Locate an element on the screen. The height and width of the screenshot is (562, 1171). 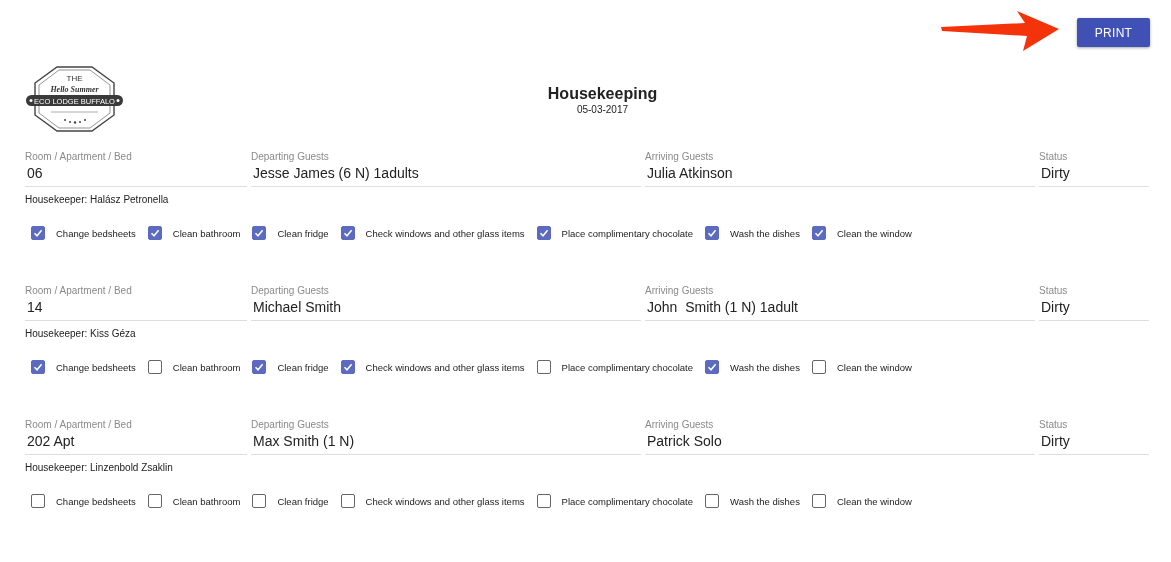
housekeeper-label: Housekeeper: Linzenbold Zsaklin is located at coordinates (99, 468).